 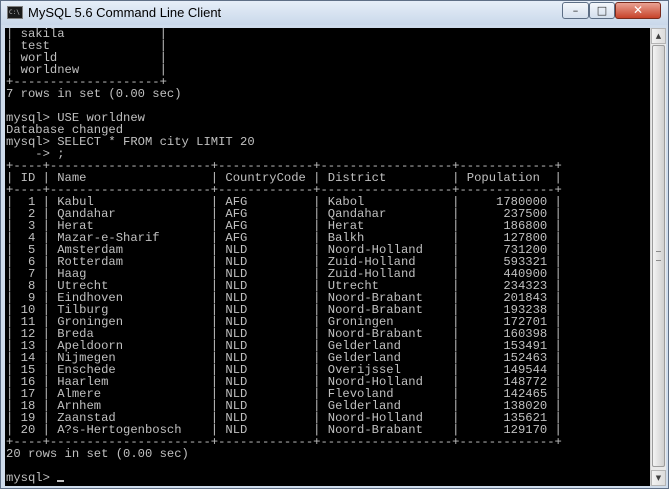 What do you see at coordinates (284, 478) in the screenshot?
I see `console-line: mysql>` at bounding box center [284, 478].